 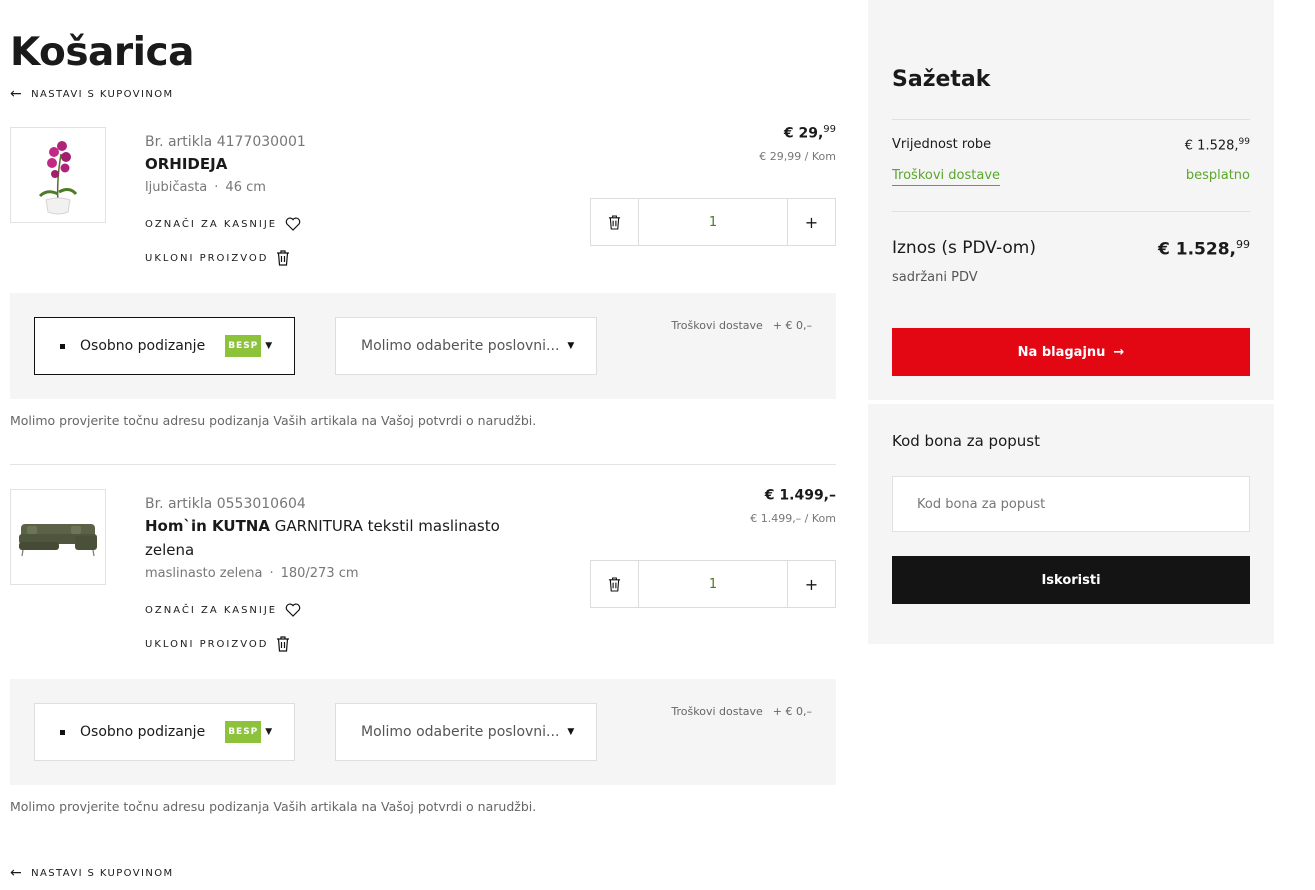 I want to click on product-name-bold: ORHIDEJA, so click(x=186, y=164).